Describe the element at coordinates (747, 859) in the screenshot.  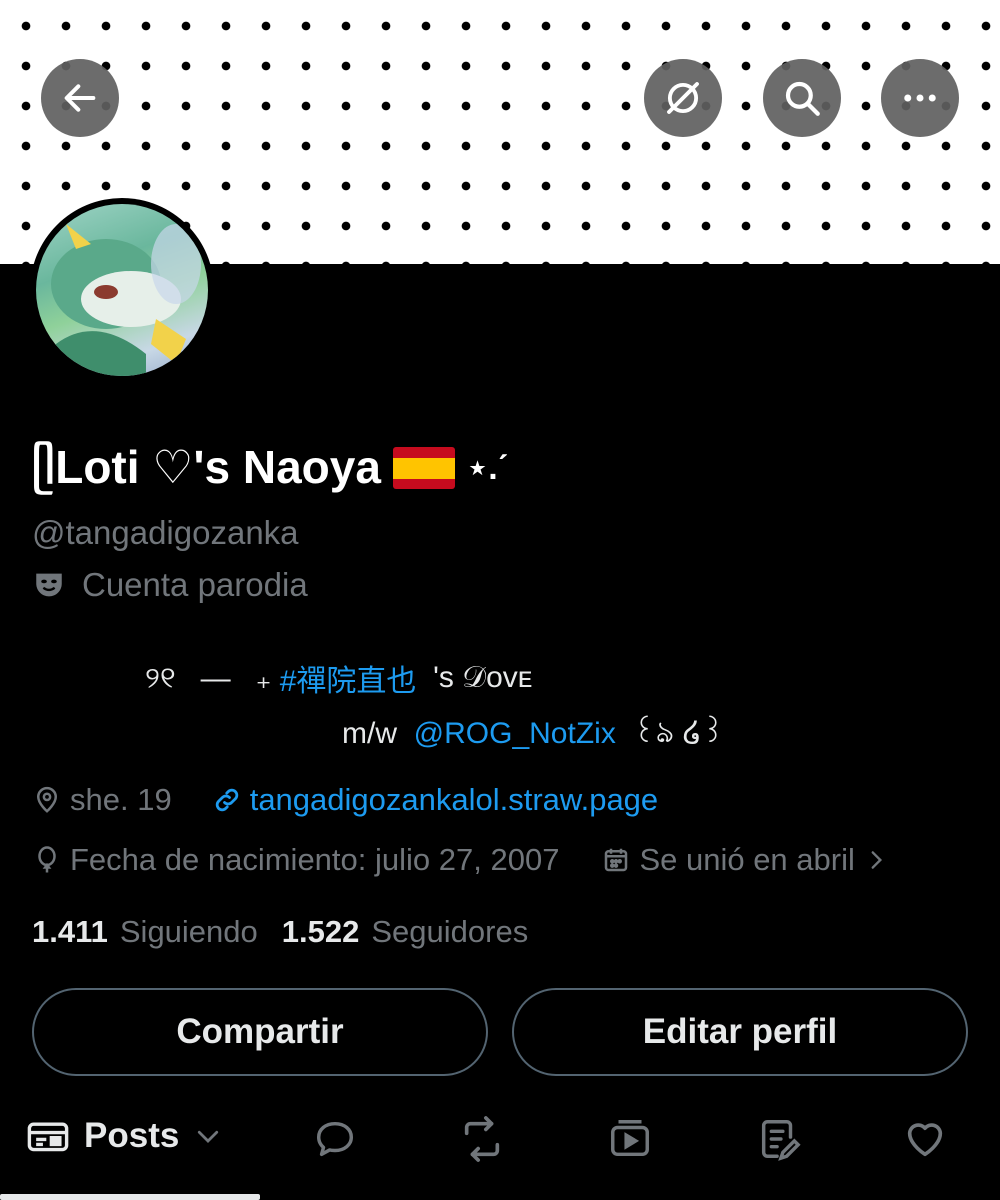
I see `joined-text: Se unió en abril` at that location.